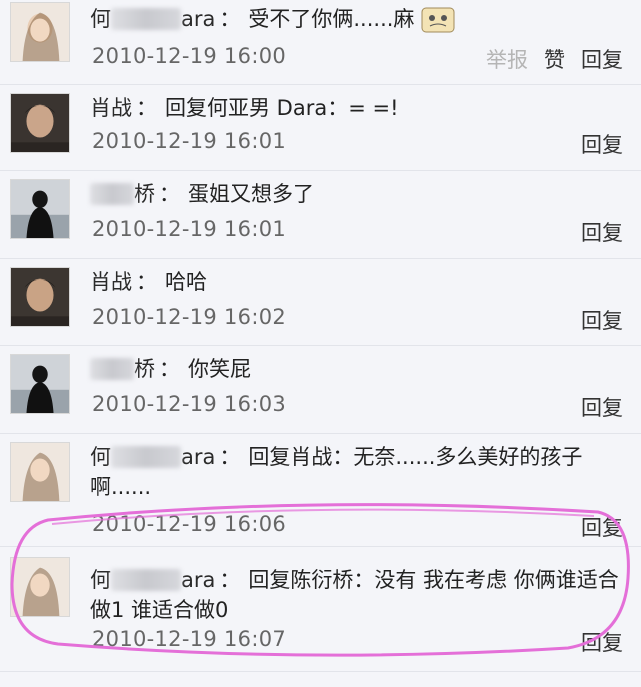 Image resolution: width=641 pixels, height=687 pixels. I want to click on comment-timestamp: 2010-12-19 16:03, so click(189, 404).